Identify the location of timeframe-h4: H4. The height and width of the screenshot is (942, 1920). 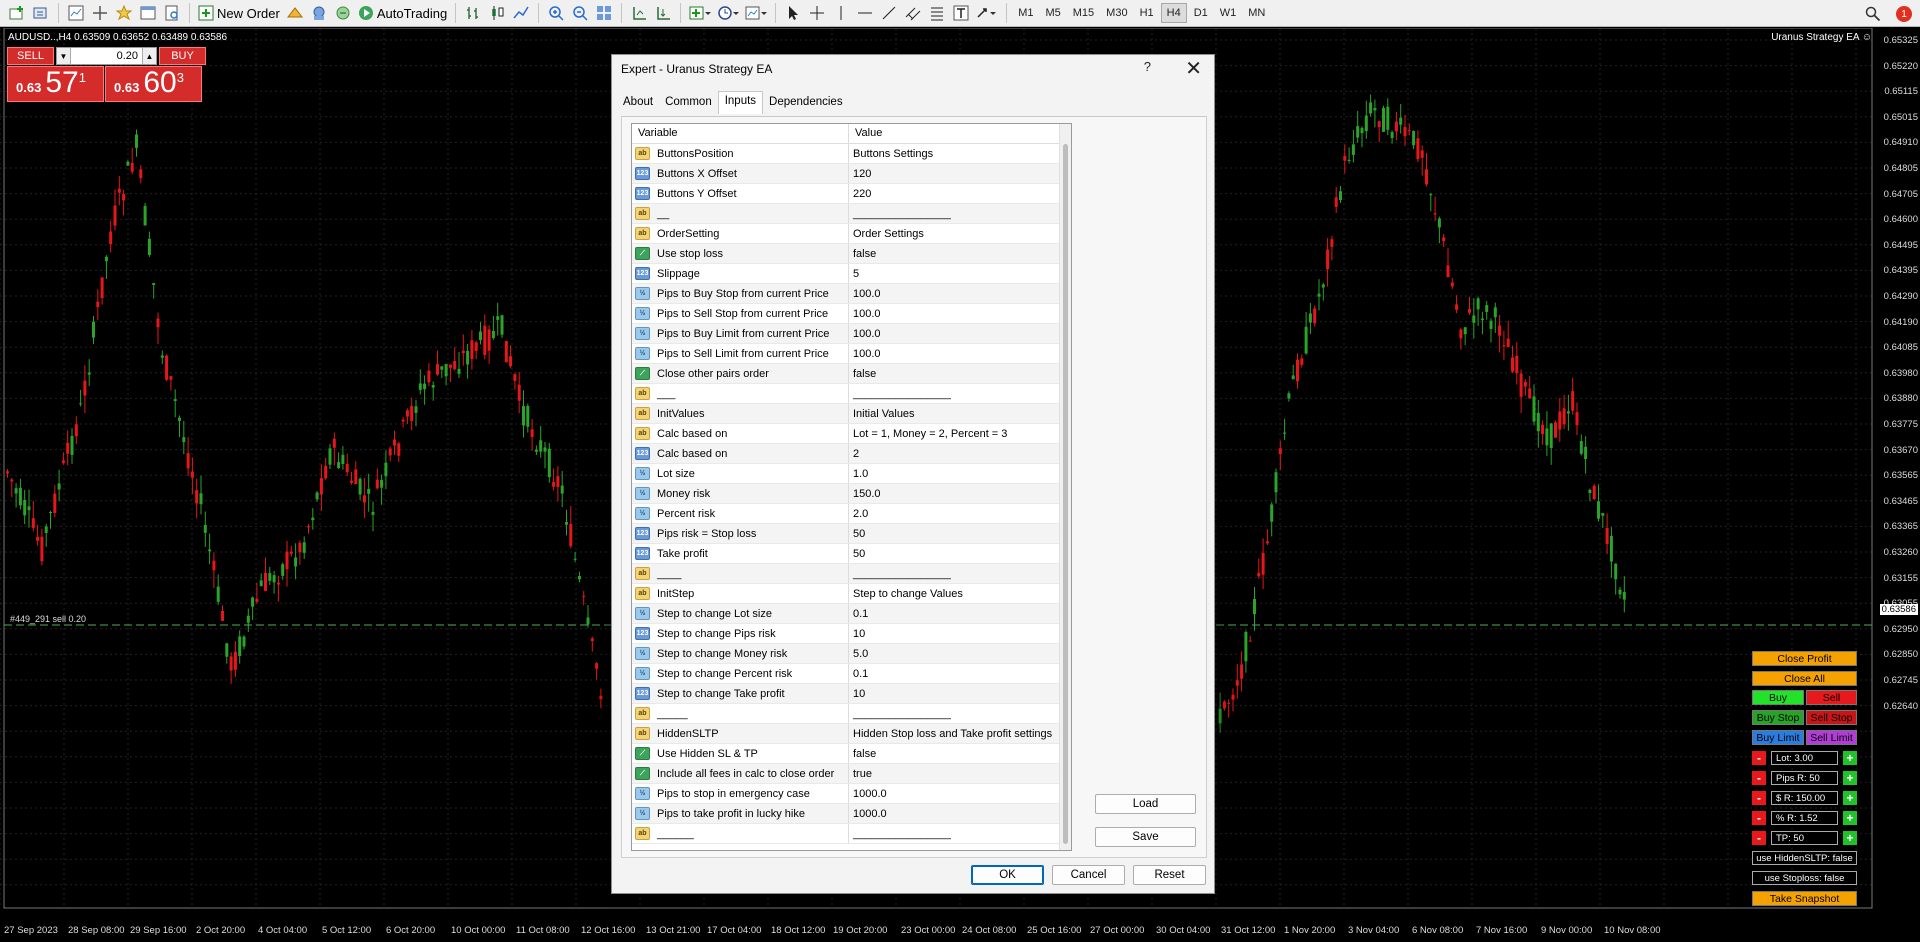
(1173, 13).